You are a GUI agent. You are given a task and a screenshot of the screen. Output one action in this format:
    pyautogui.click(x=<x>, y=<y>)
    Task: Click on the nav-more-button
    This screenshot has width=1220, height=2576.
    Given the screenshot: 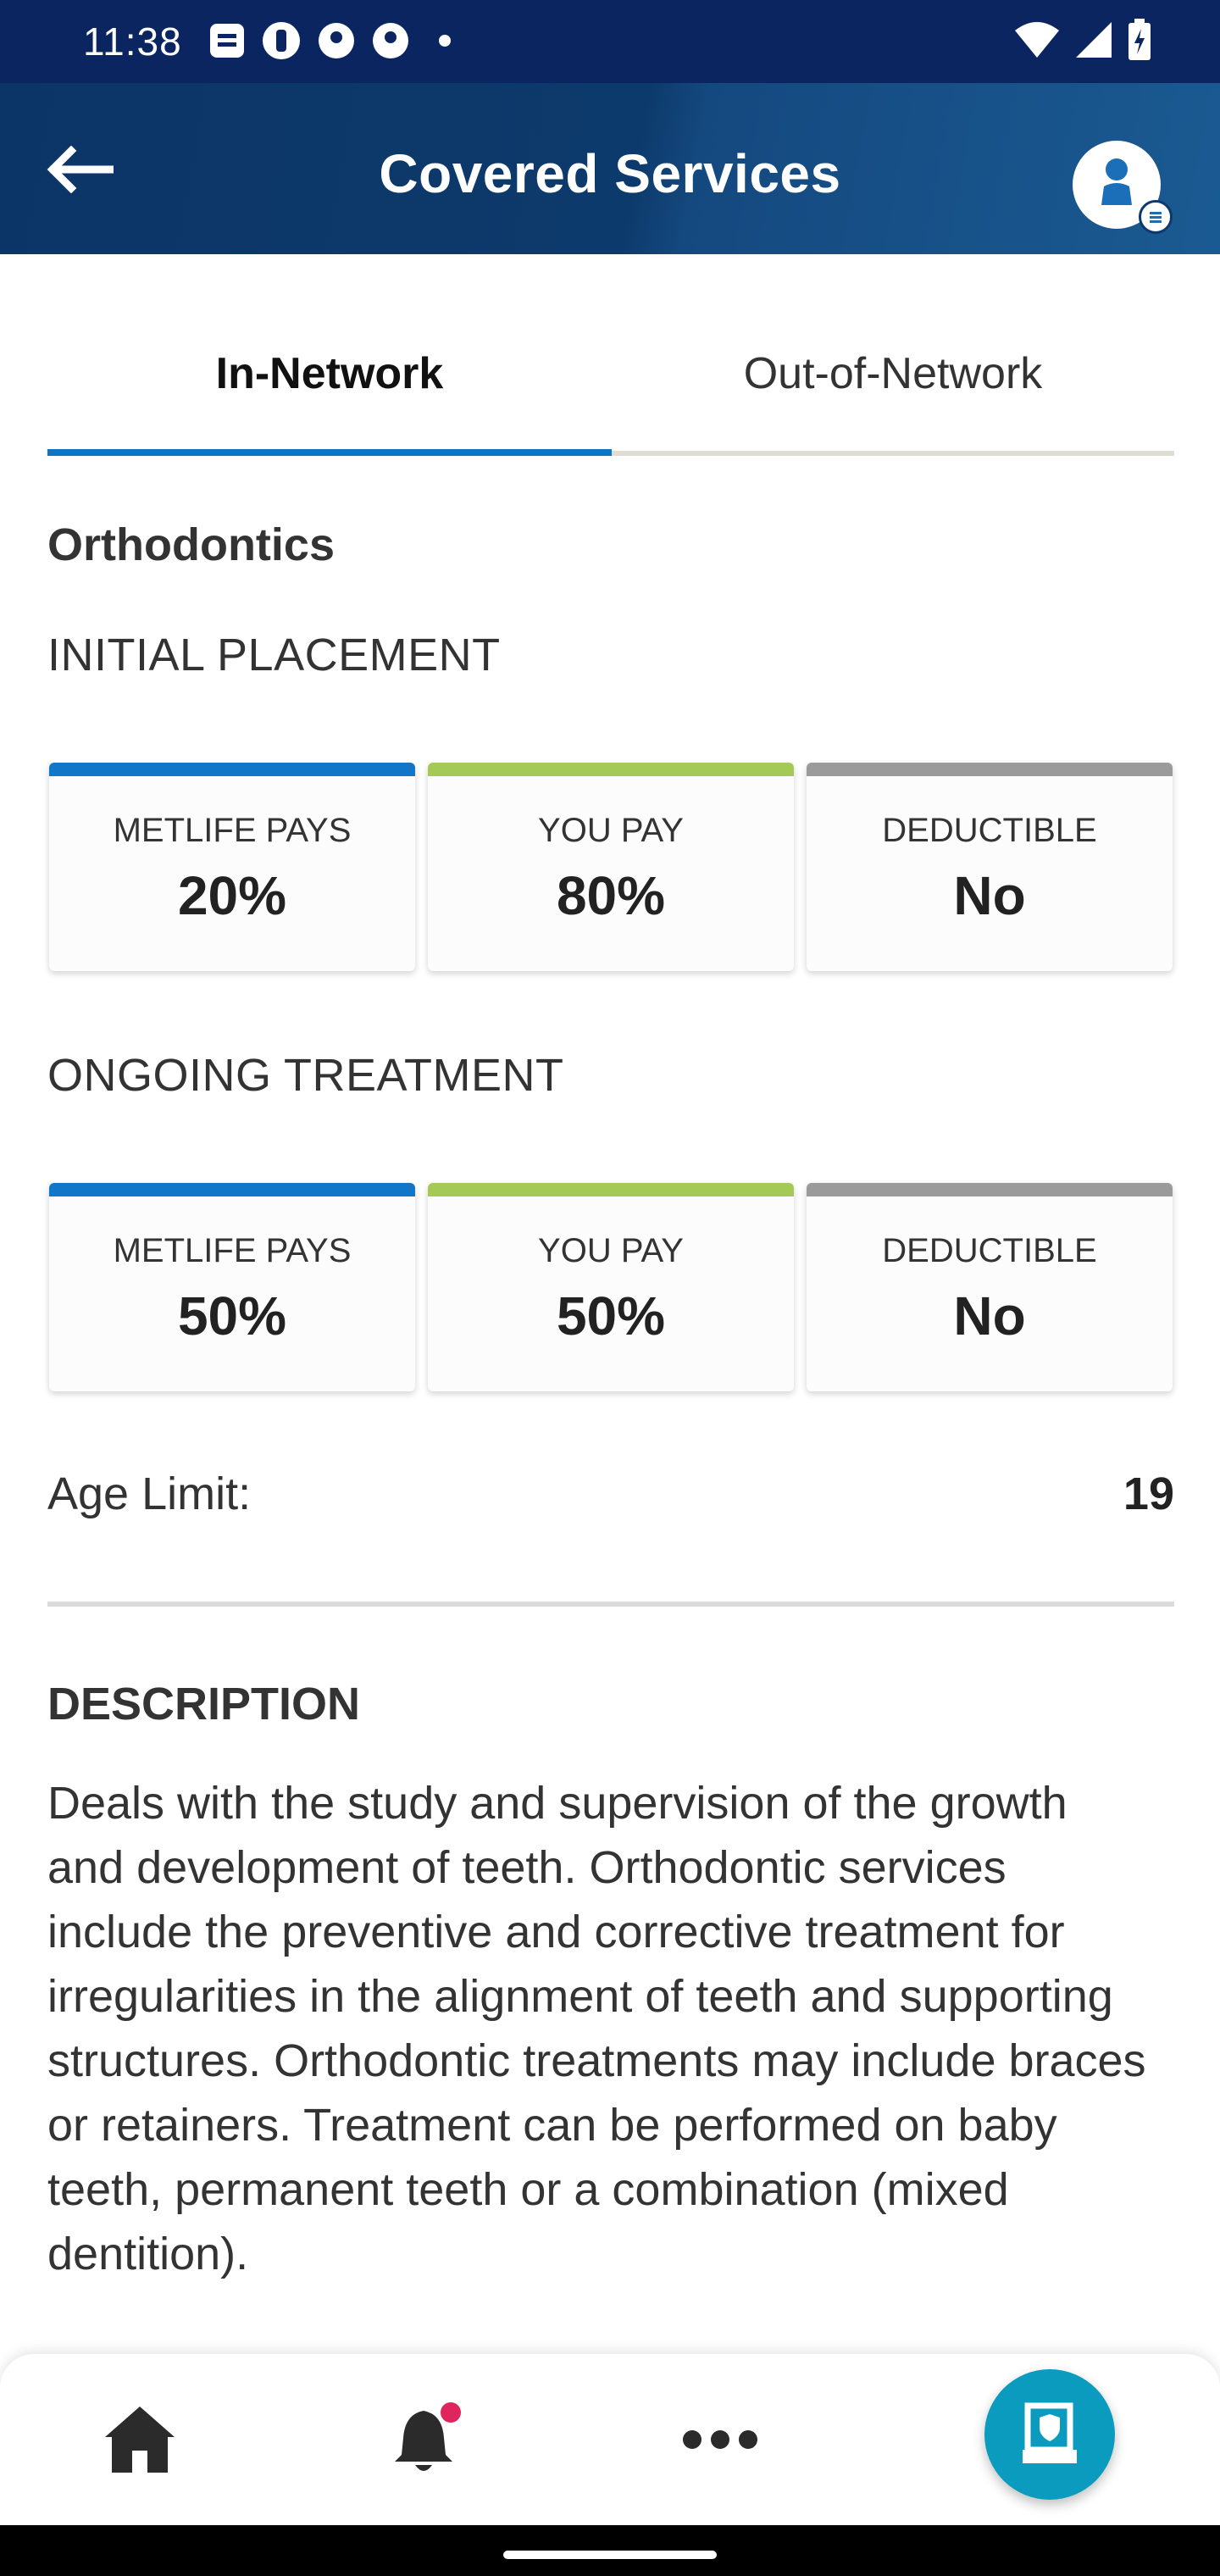 What is the action you would take?
    pyautogui.click(x=720, y=2439)
    